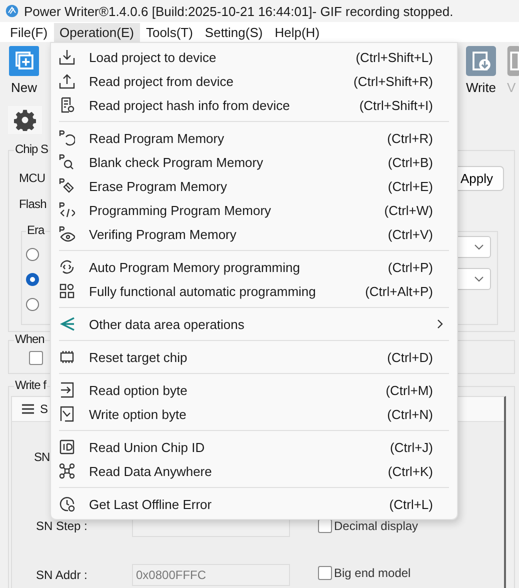 This screenshot has height=588, width=519. I want to click on grid-icon, so click(67, 291).